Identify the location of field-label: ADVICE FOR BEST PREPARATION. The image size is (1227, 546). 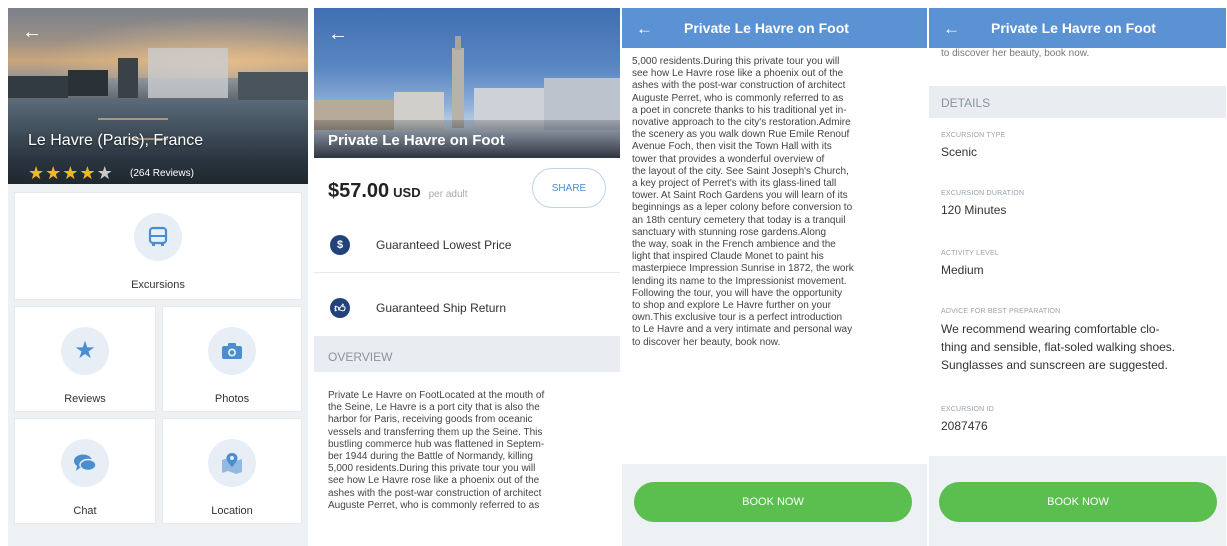
(1001, 311).